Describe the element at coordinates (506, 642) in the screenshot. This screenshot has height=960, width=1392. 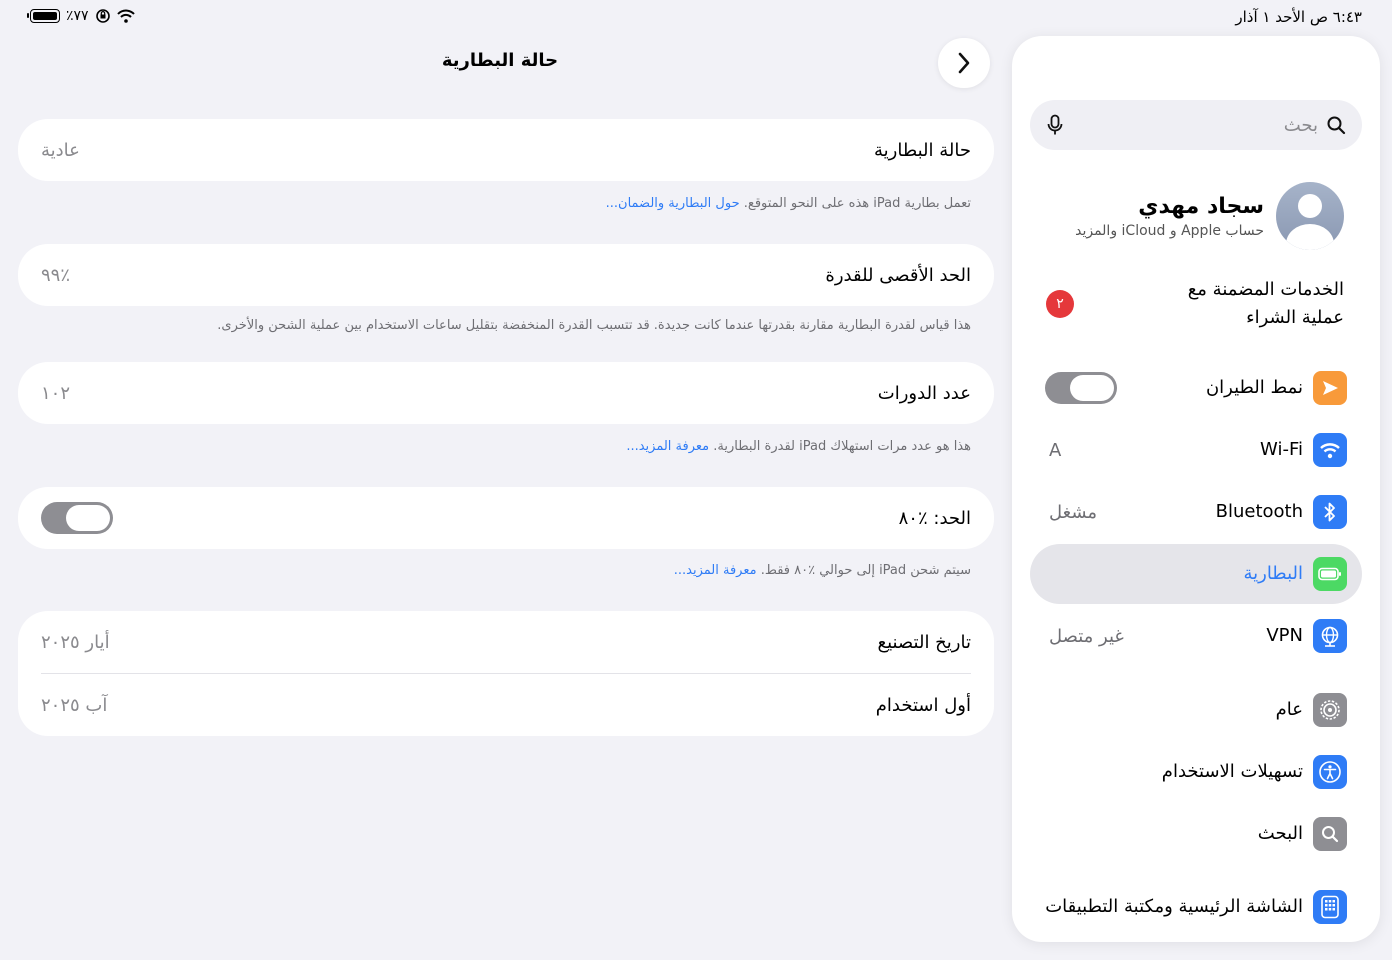
I see `manufacture-date-row: تاريخ التصنيع أيار ٢٠٢٥` at that location.